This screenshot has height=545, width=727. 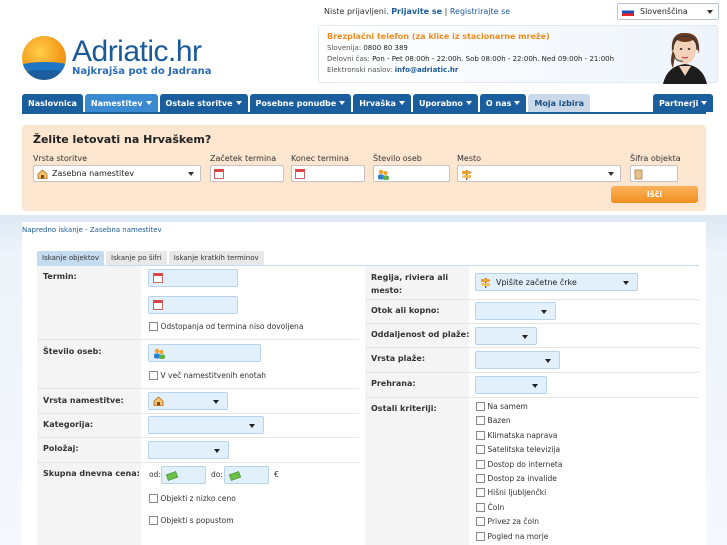 I want to click on logo-sun-icon, so click(x=44, y=58).